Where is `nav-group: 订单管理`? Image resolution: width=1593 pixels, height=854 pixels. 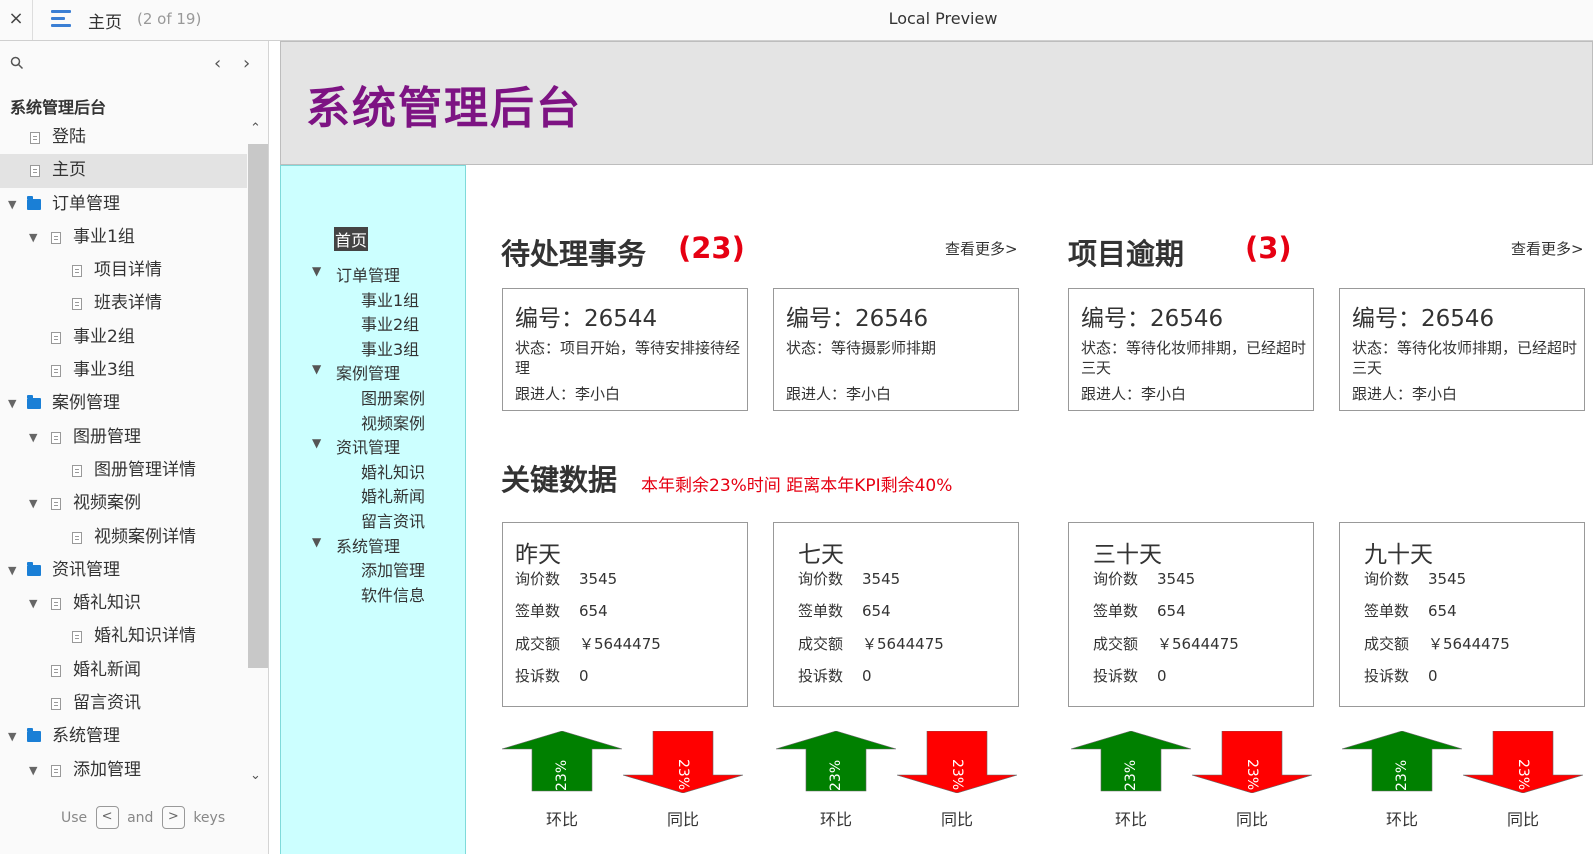 nav-group: 订单管理 is located at coordinates (368, 274).